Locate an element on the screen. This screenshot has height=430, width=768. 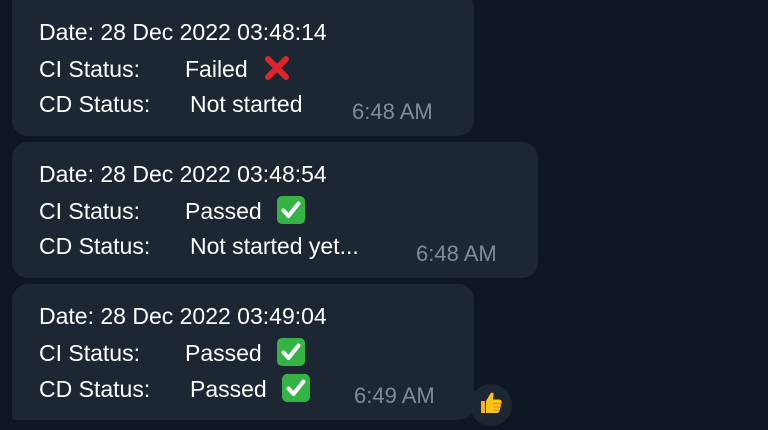
message-date: Date: 28 Dec 2022 03:48:14 is located at coordinates (183, 32).